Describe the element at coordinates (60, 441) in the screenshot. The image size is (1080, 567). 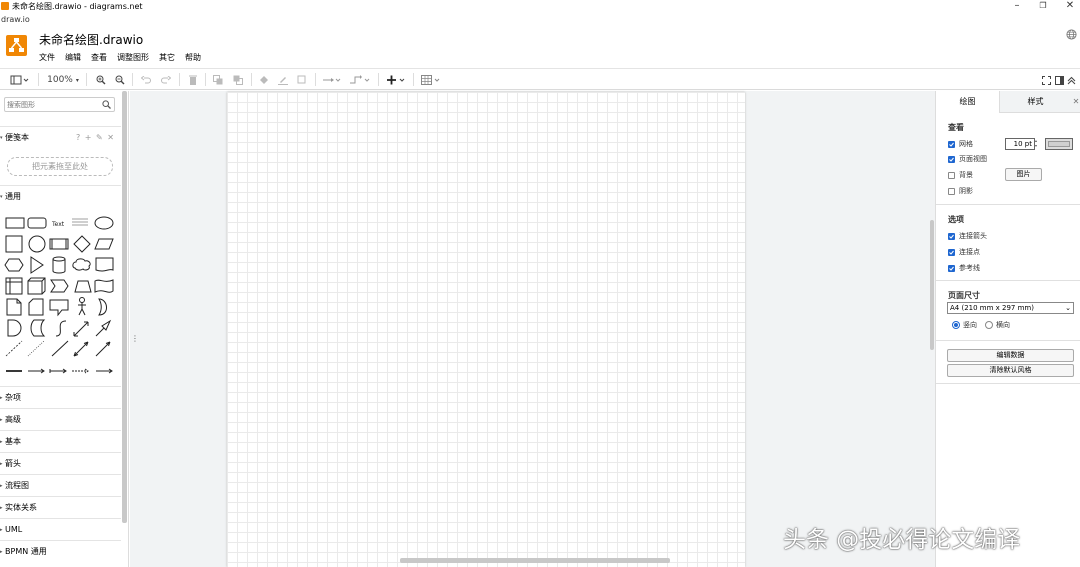
I see `section-basic: ▸ 基本` at that location.